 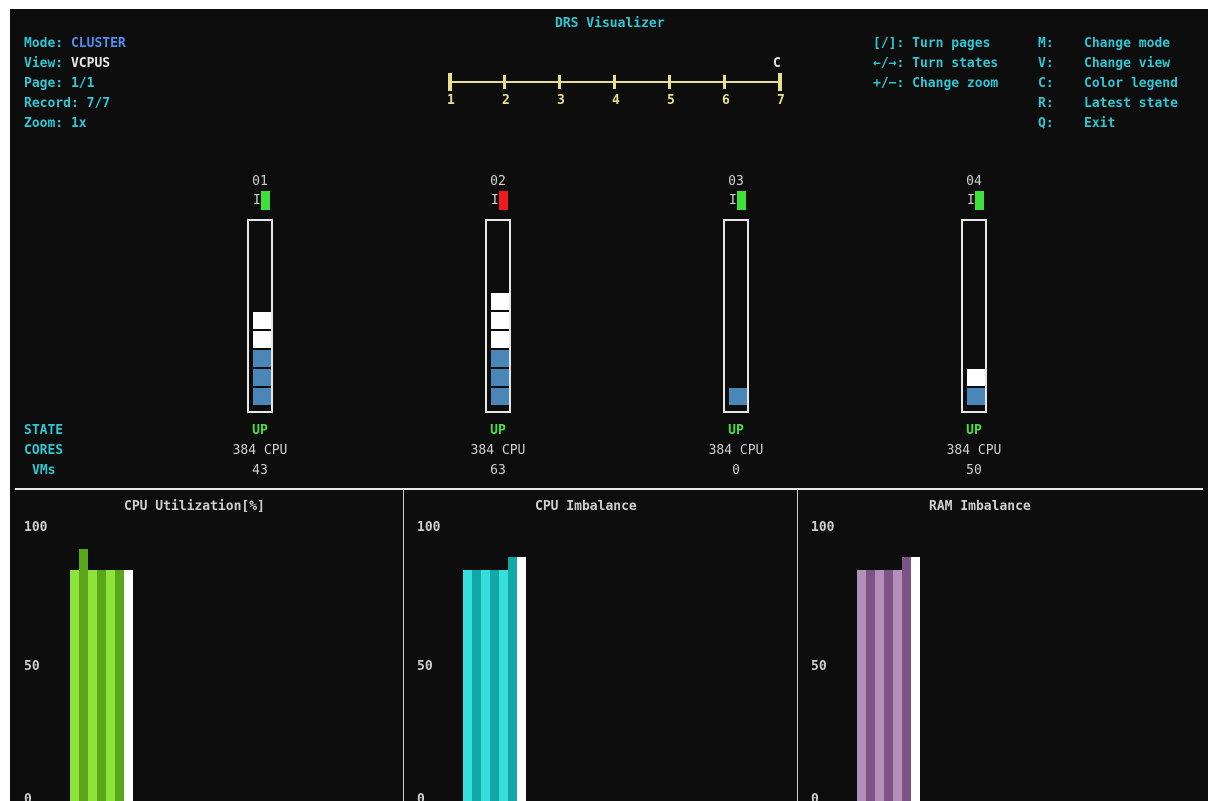 What do you see at coordinates (561, 101) in the screenshot?
I see `timeline-tick-label: 3` at bounding box center [561, 101].